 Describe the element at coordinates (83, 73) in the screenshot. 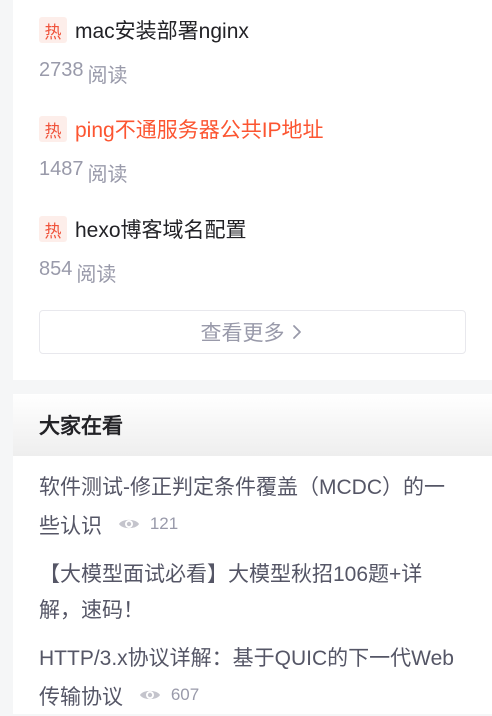

I see `read-count: 2738 阅读` at that location.